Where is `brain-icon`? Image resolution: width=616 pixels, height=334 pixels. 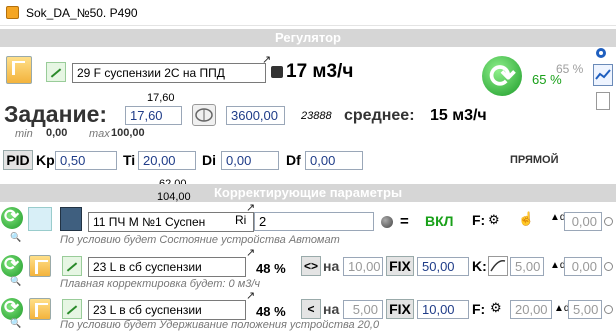
brain-icon is located at coordinates (204, 115).